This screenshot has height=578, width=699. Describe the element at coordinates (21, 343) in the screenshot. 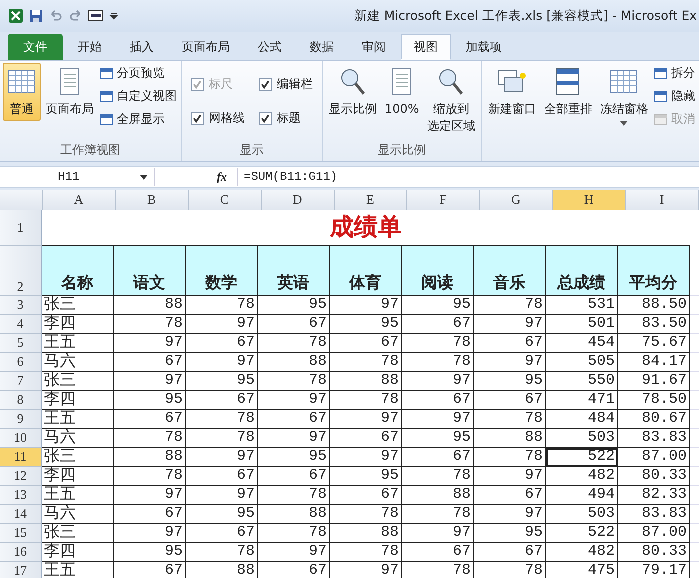

I see `row-header: 5` at that location.